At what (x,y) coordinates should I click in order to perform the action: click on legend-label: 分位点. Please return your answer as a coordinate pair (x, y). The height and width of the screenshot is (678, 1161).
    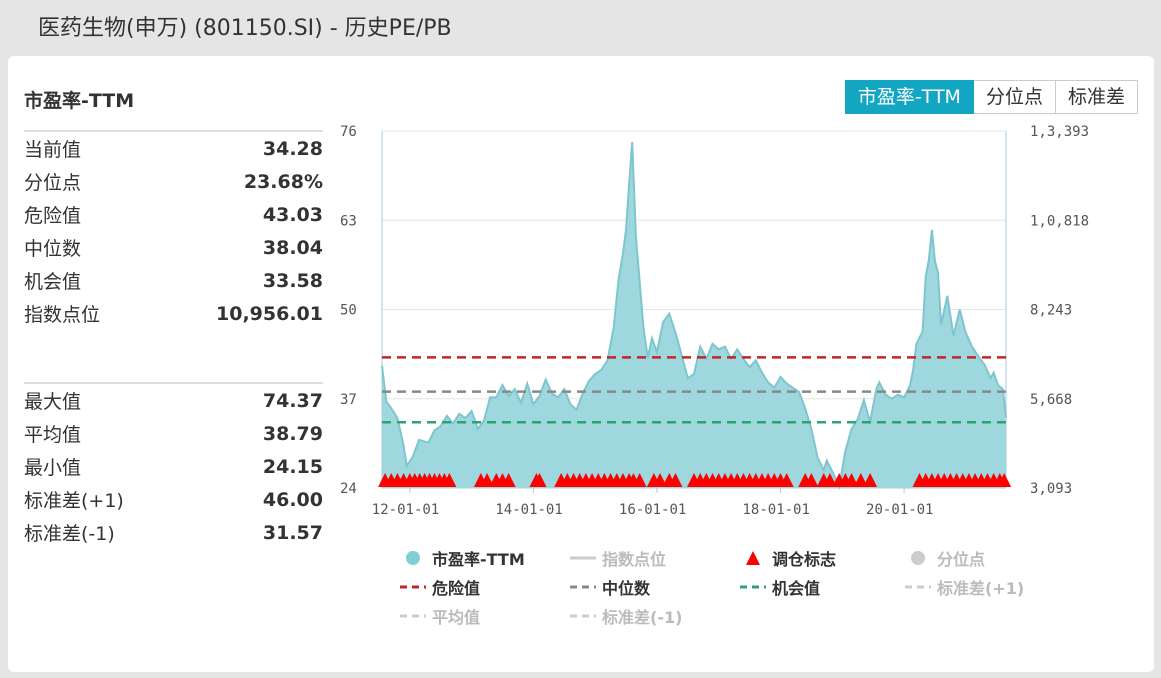
    Looking at the image, I should click on (961, 559).